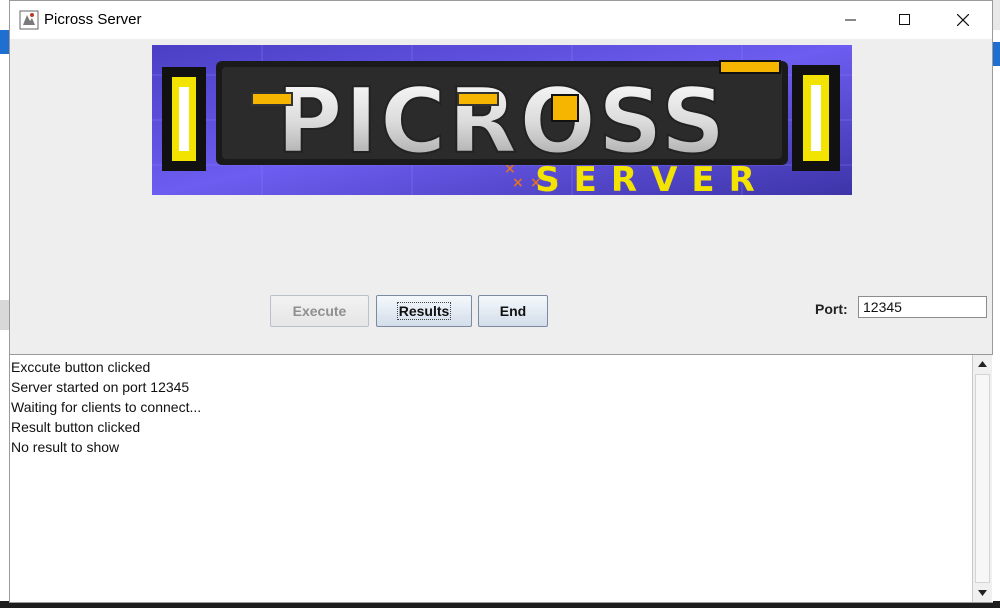 Image resolution: width=1000 pixels, height=608 pixels. What do you see at coordinates (93, 19) in the screenshot?
I see `window-title: Picross Server` at bounding box center [93, 19].